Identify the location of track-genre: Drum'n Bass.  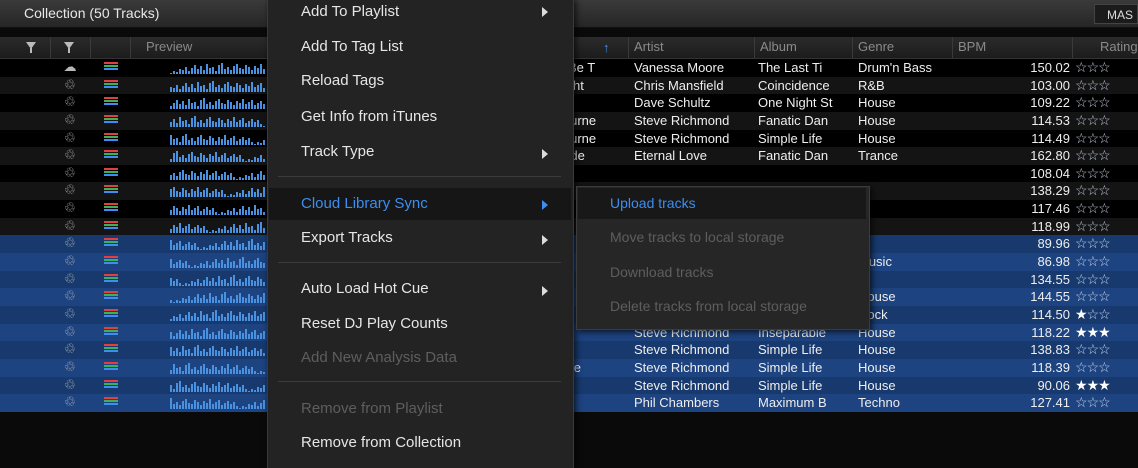
(895, 67).